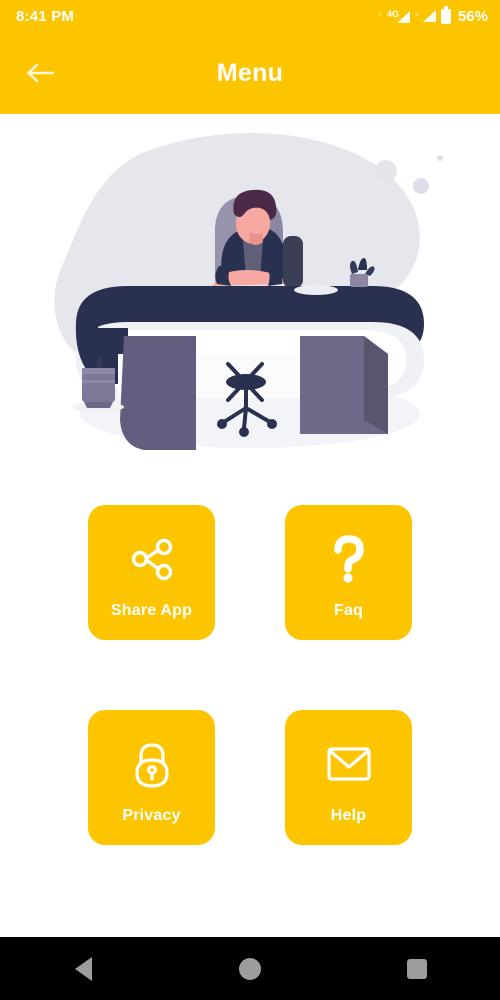  I want to click on nav-recents-button, so click(417, 968).